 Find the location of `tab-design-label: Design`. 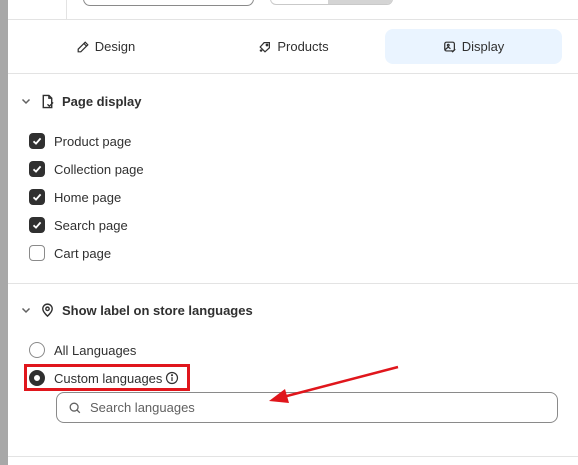

tab-design-label: Design is located at coordinates (115, 46).